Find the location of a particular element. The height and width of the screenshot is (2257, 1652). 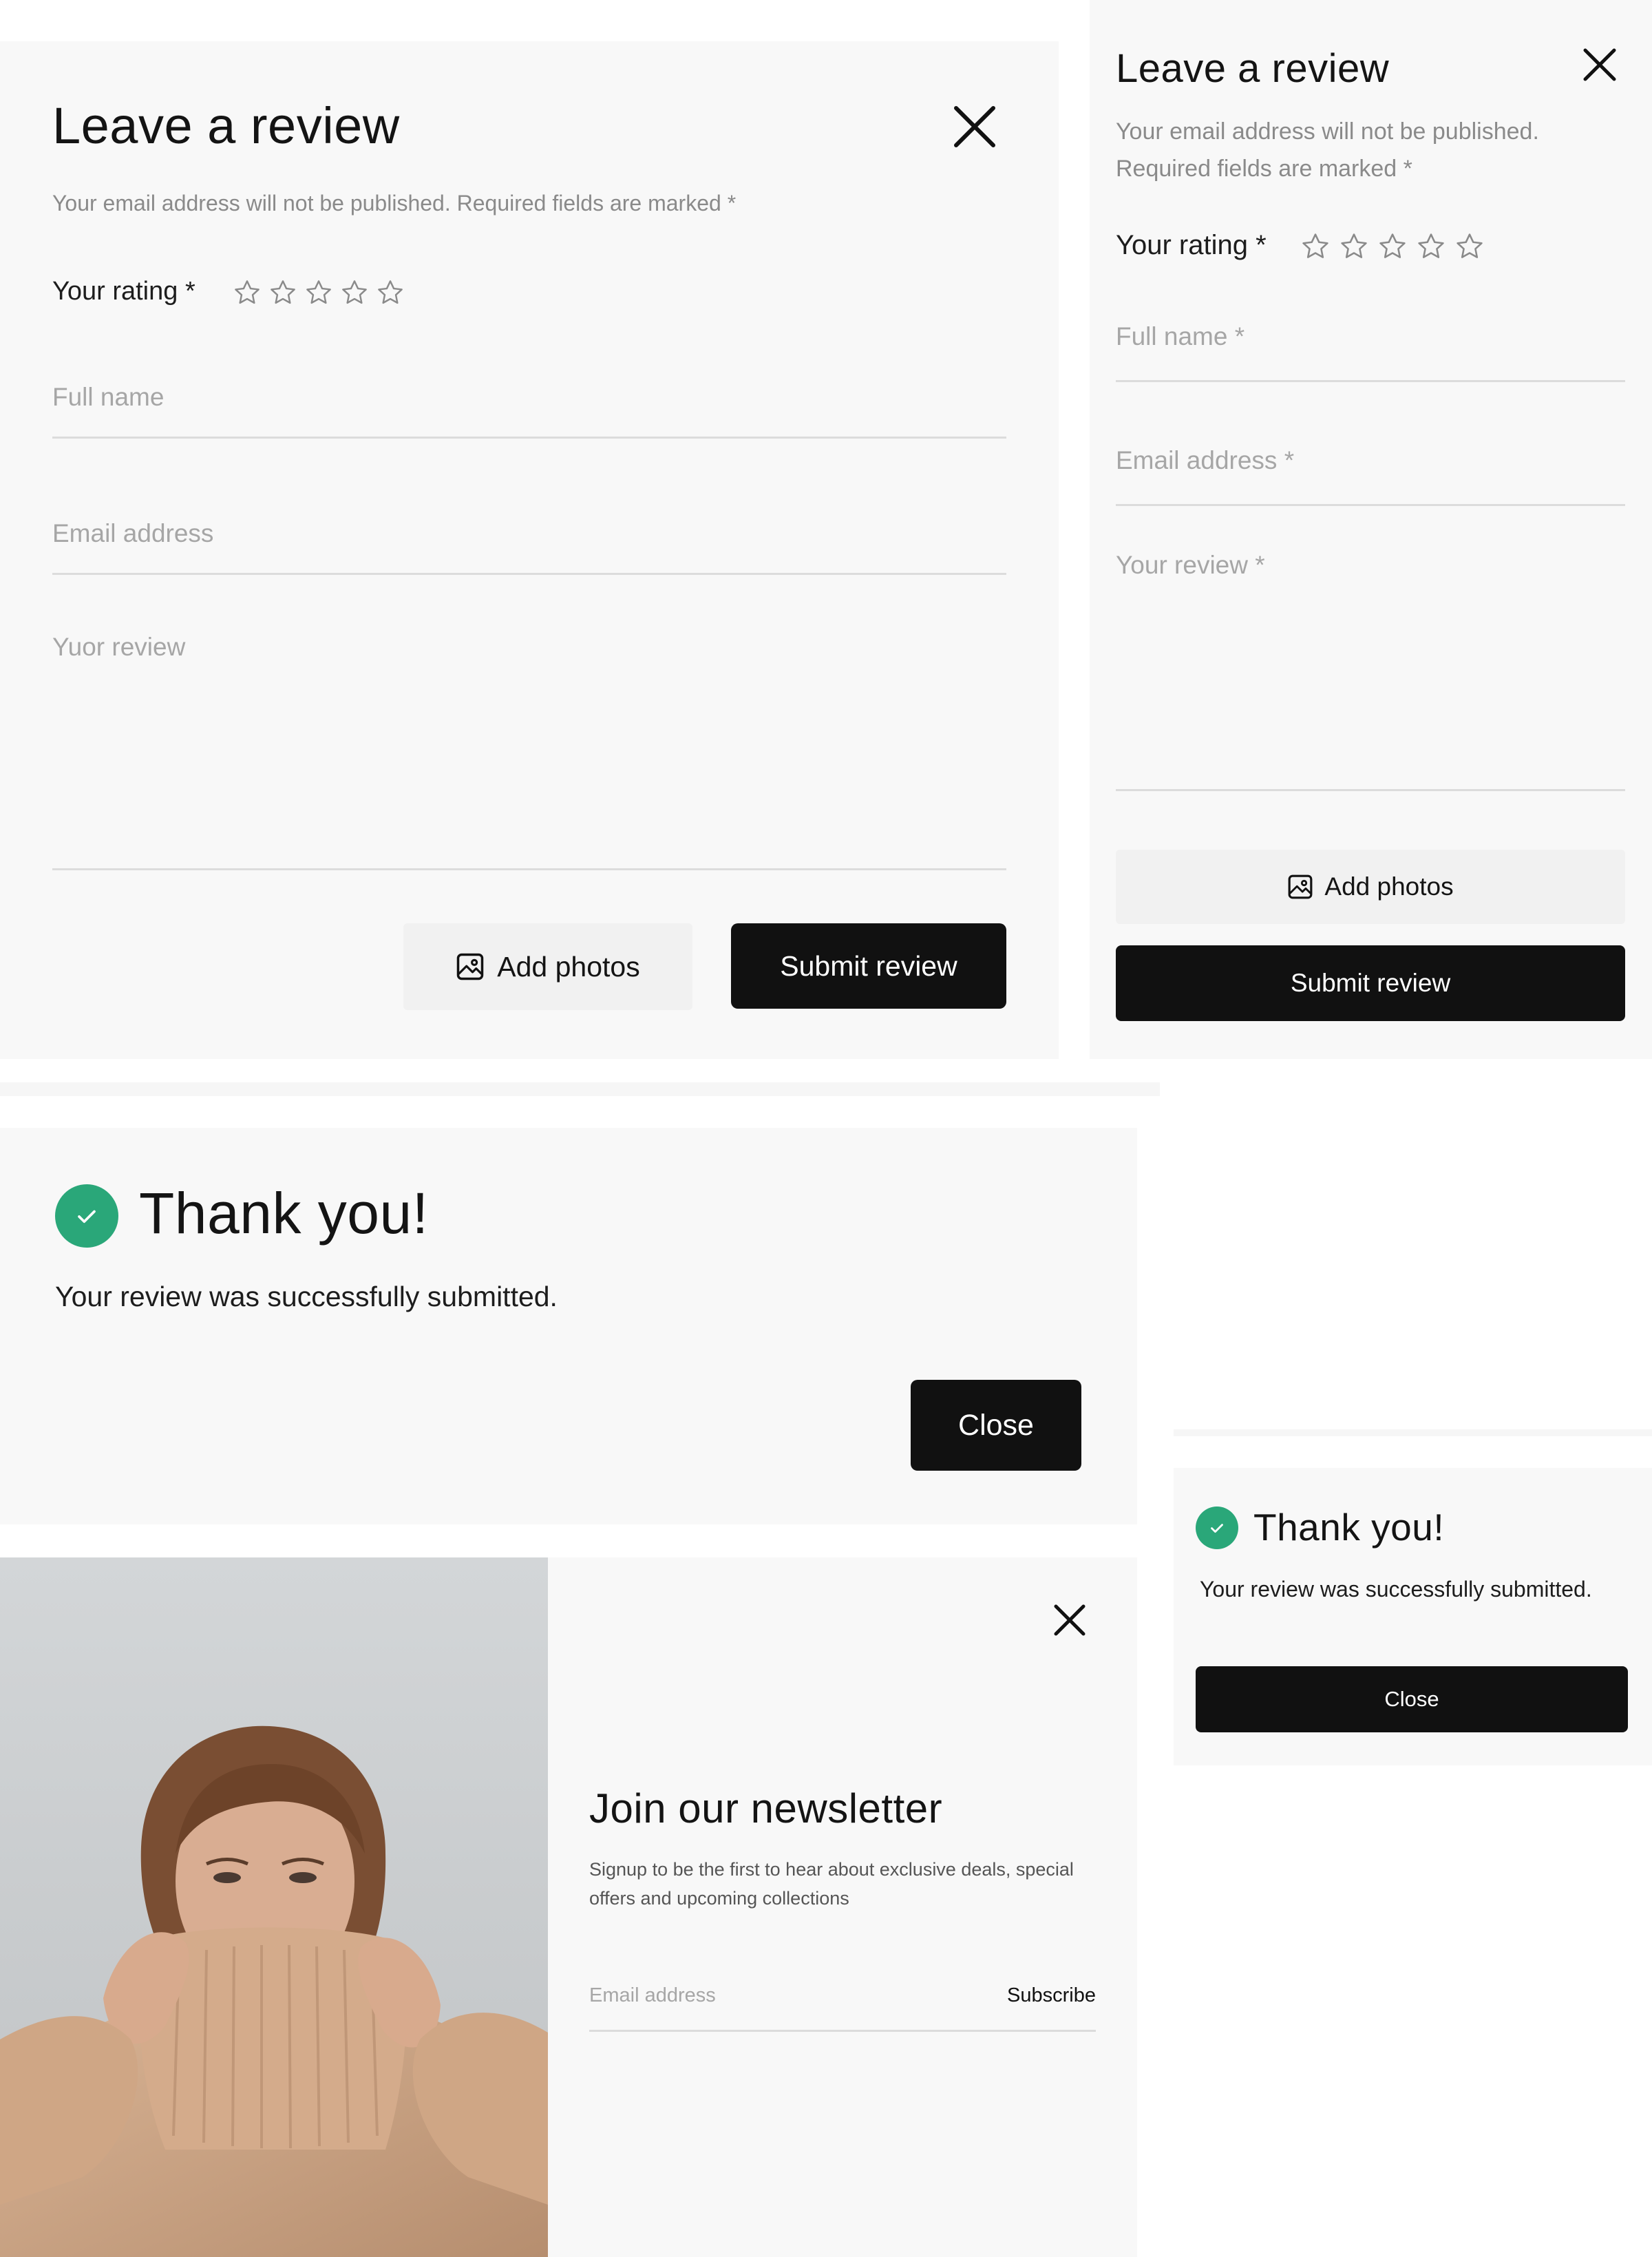

thanks-message: Your review was successfully submitted. is located at coordinates (307, 1297).